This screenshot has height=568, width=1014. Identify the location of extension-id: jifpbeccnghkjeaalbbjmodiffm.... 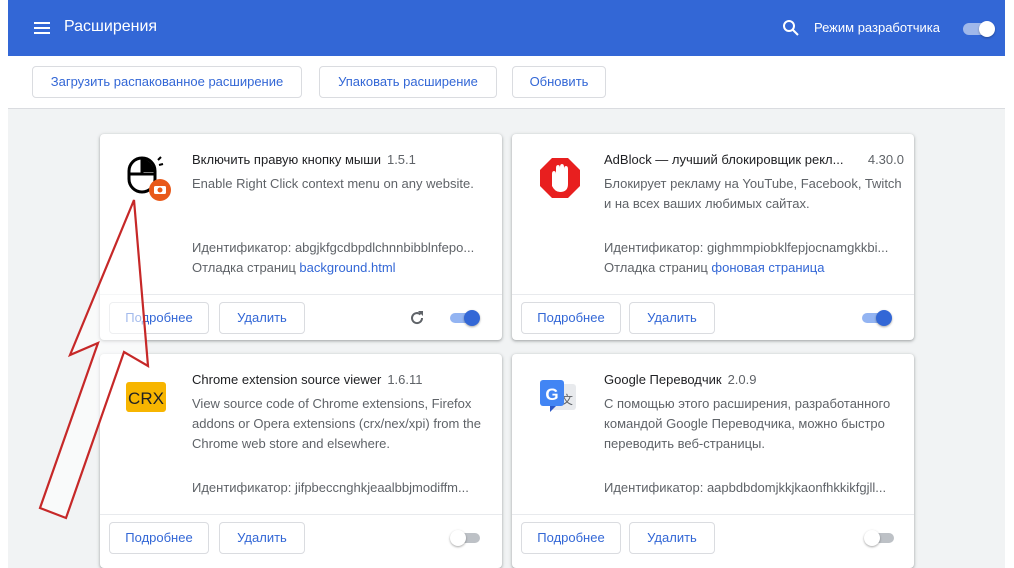
(381, 487).